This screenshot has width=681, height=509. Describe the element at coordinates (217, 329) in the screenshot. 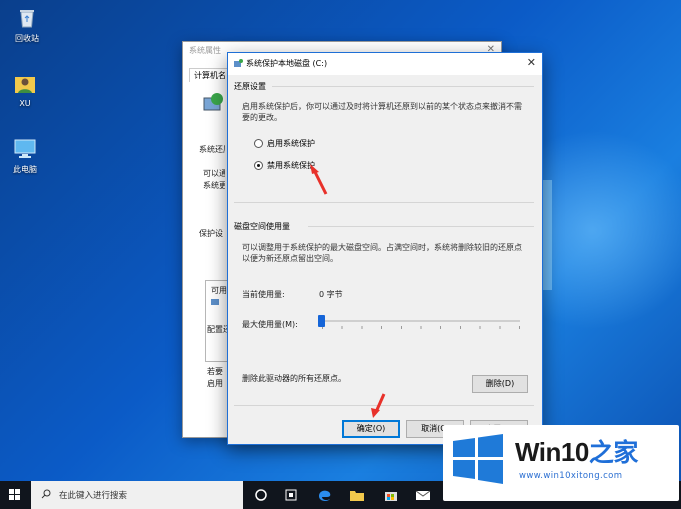

I see `fragment-configure: 配置还` at that location.